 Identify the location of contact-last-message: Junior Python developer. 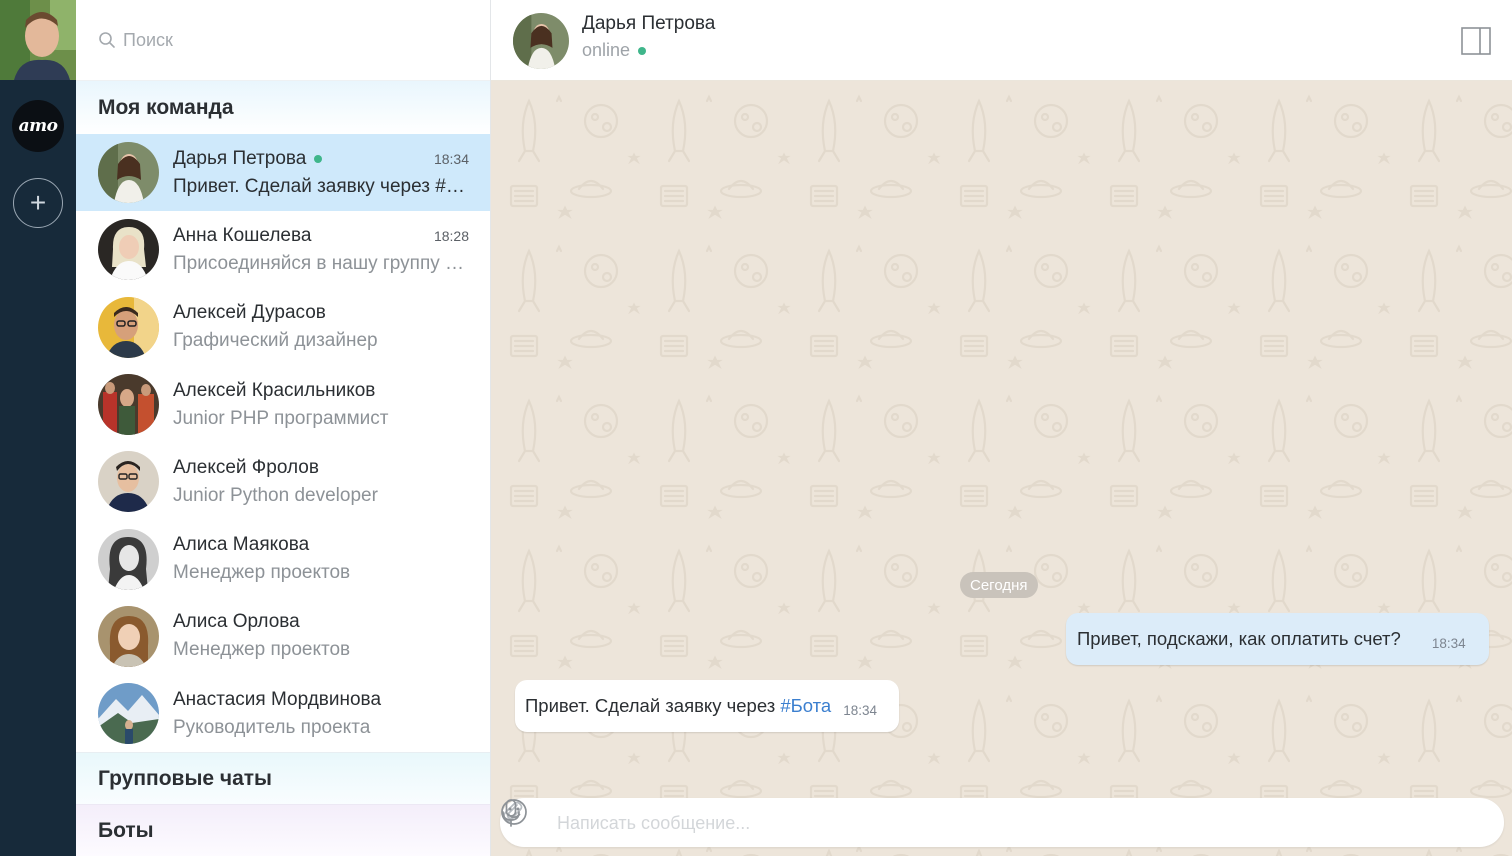
(275, 495).